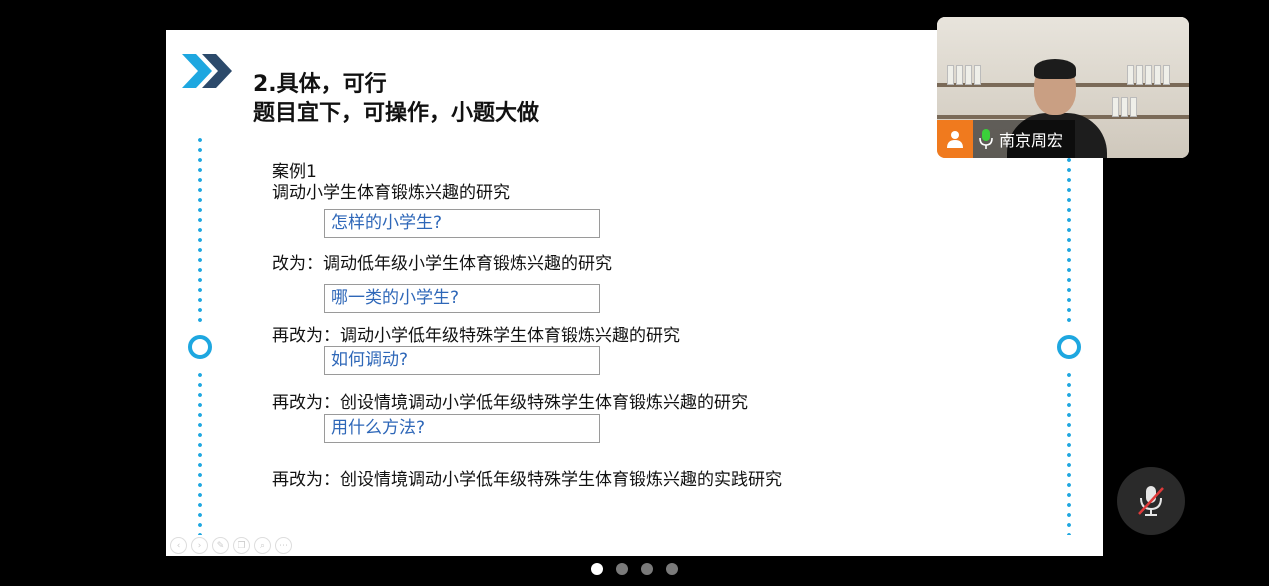 The height and width of the screenshot is (586, 1269). What do you see at coordinates (178, 545) in the screenshot?
I see `prev-icon: ‹` at bounding box center [178, 545].